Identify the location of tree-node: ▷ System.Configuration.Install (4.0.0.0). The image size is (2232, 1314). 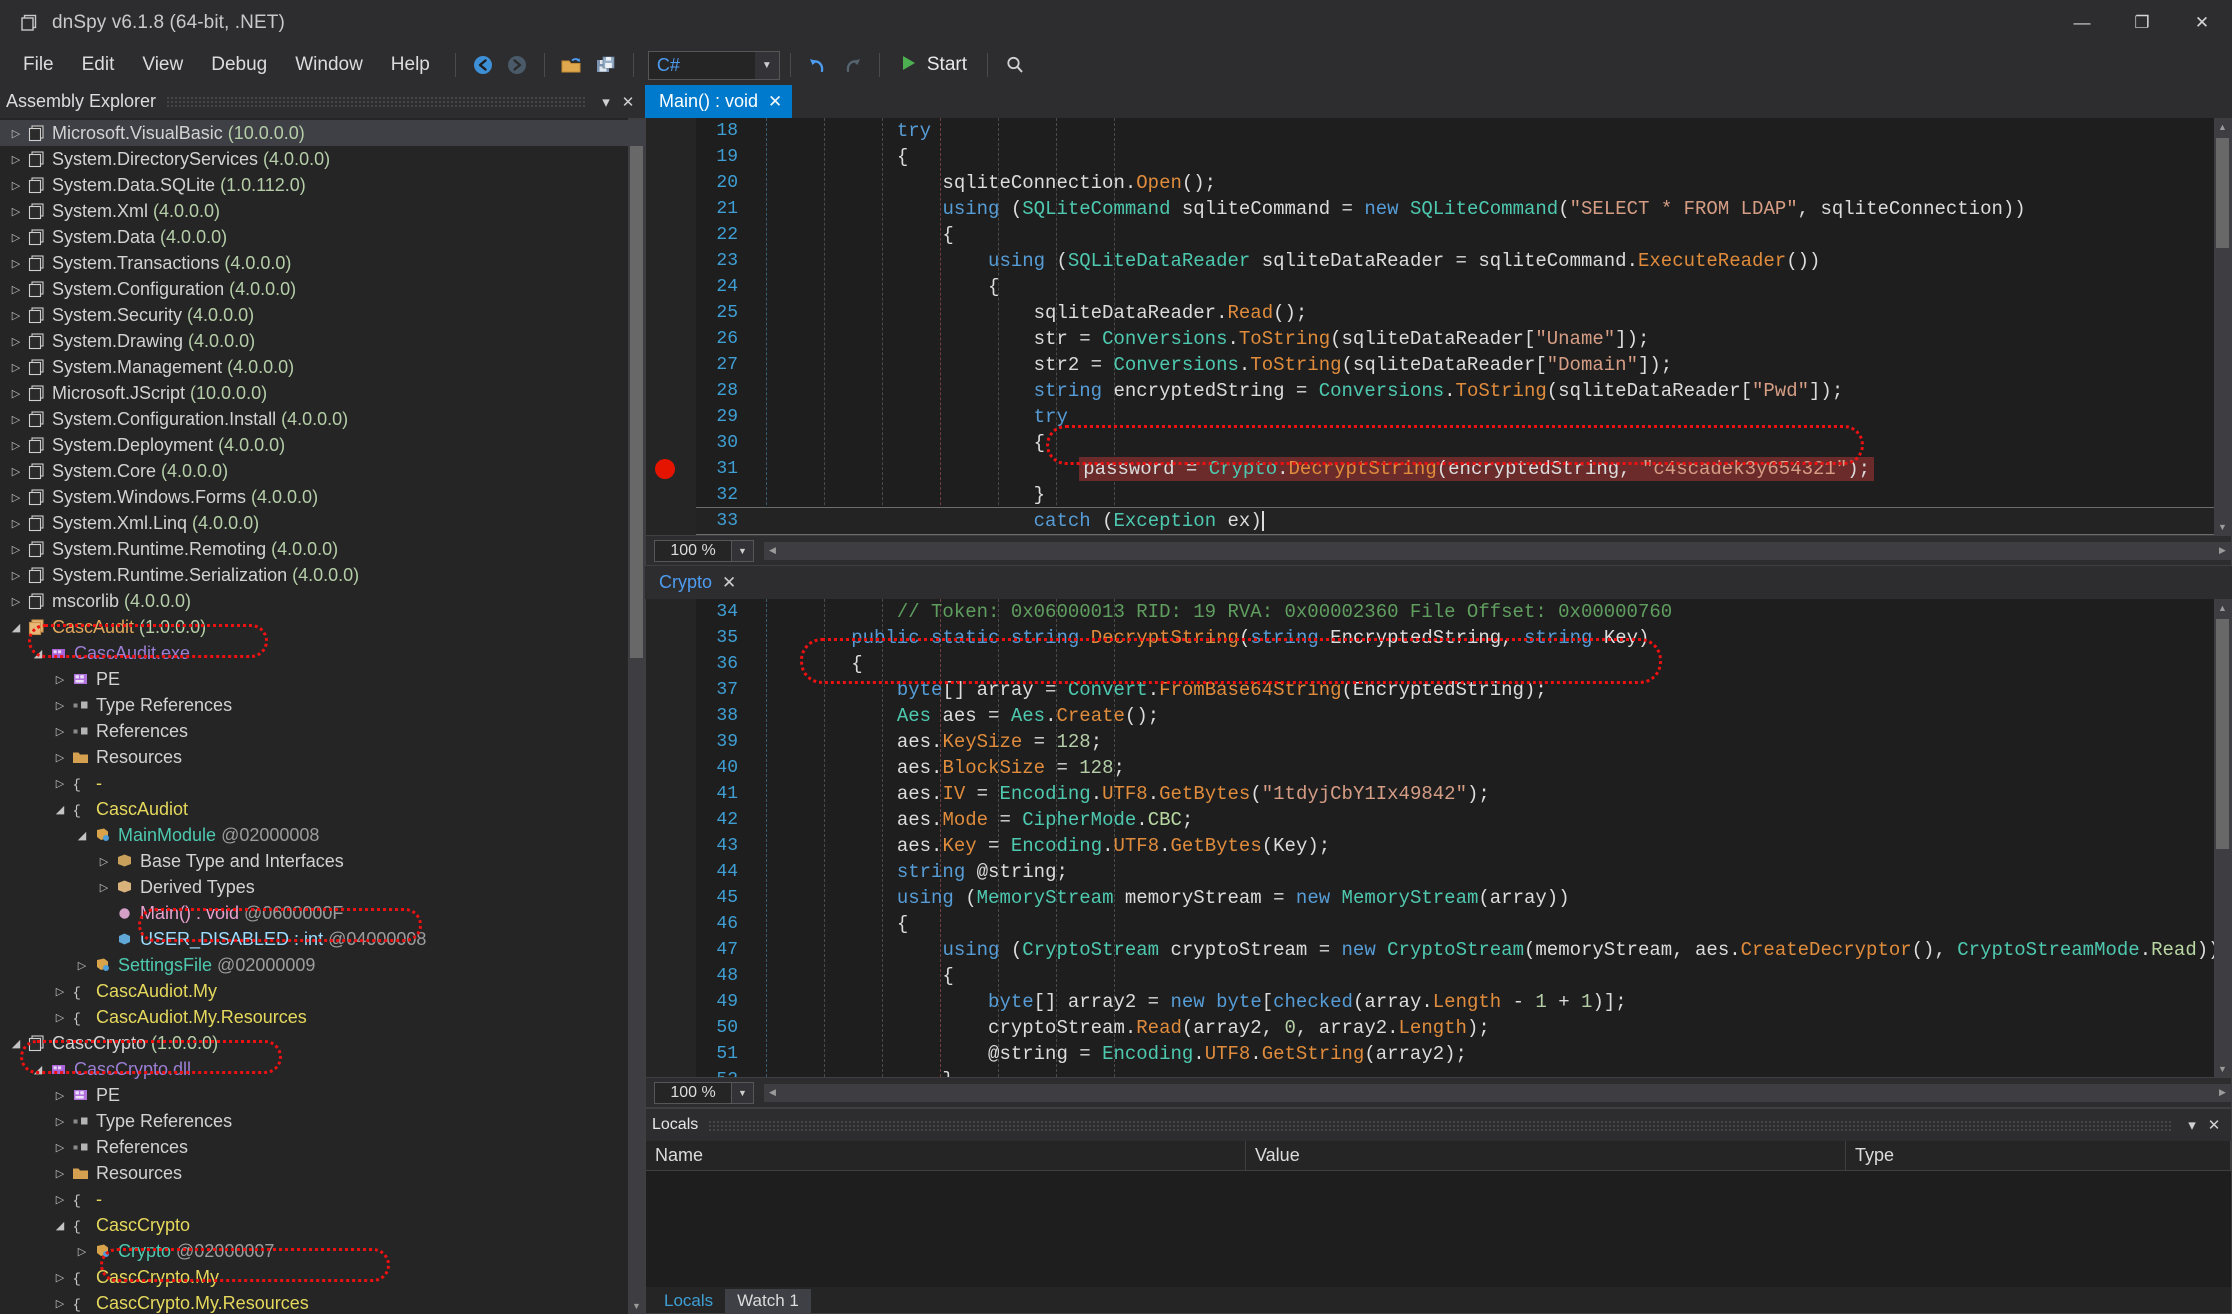
(322, 419).